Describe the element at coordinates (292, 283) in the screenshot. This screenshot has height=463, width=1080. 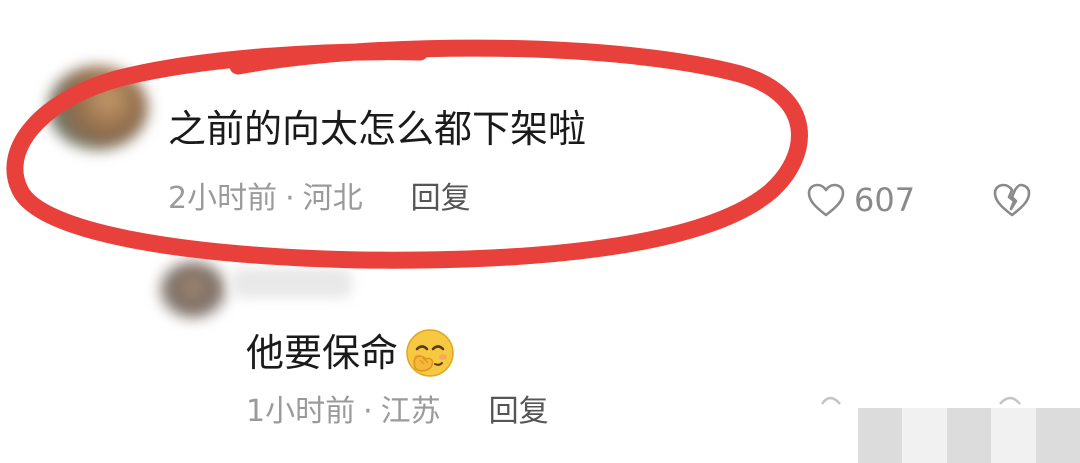
I see `blurred-username` at that location.